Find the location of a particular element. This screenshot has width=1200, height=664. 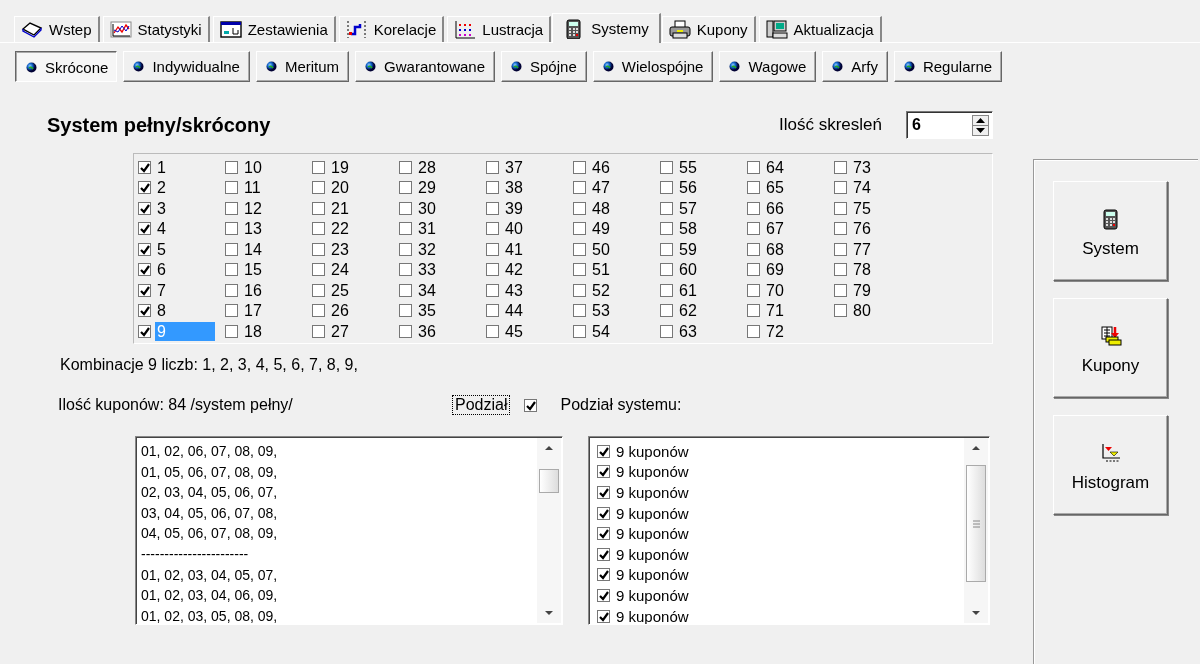

number-label: 51 is located at coordinates (620, 270).